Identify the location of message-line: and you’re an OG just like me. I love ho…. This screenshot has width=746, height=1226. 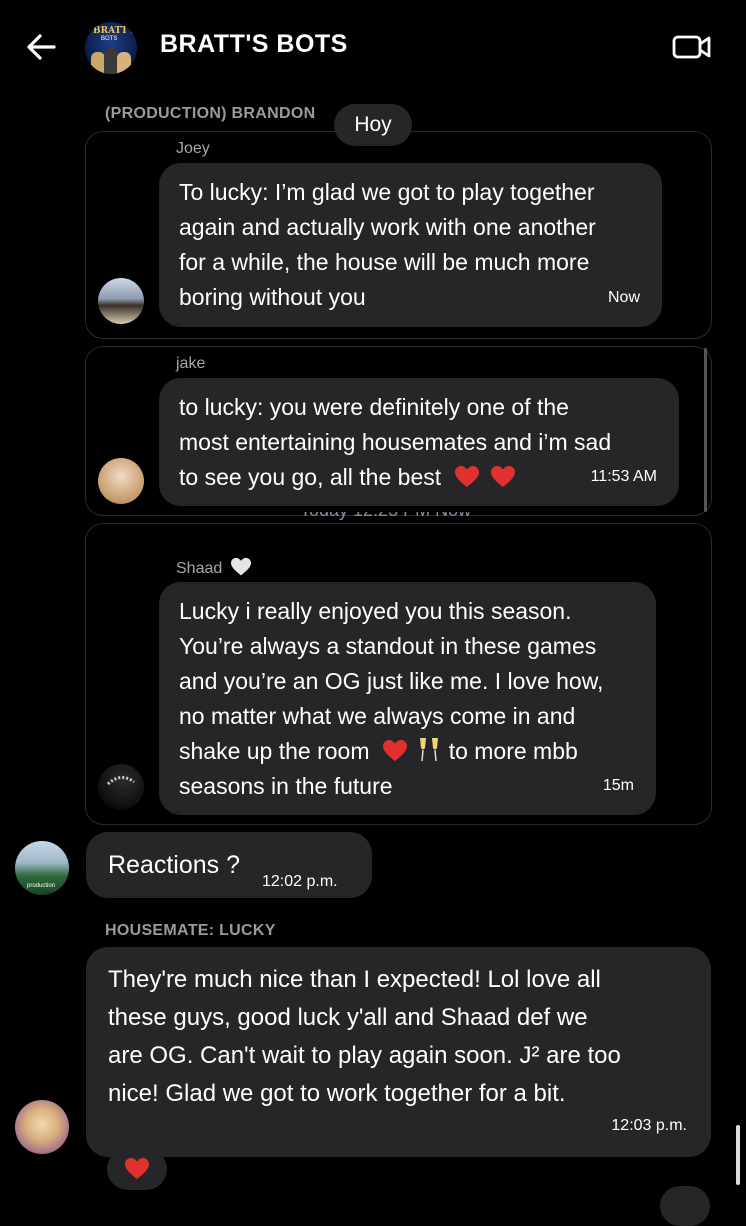
(391, 681).